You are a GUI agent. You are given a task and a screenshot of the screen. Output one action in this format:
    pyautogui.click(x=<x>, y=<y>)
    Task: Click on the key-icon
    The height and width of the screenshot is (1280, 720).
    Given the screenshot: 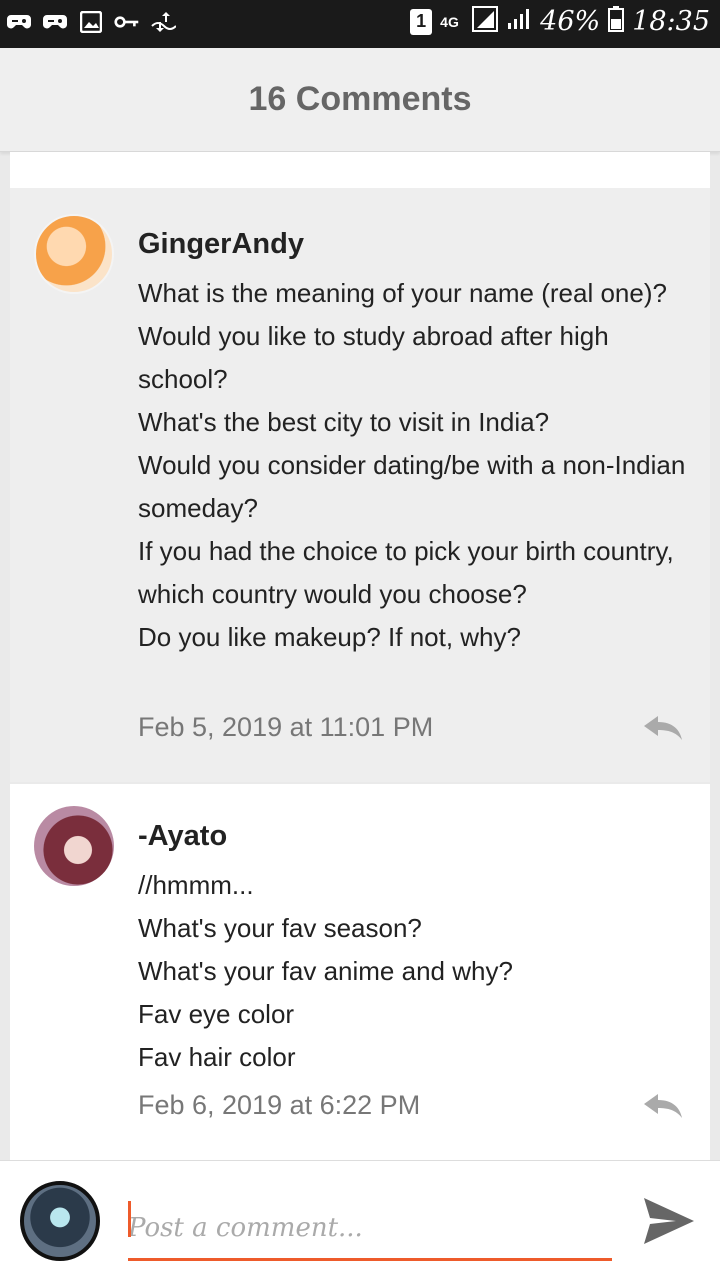 What is the action you would take?
    pyautogui.click(x=127, y=22)
    